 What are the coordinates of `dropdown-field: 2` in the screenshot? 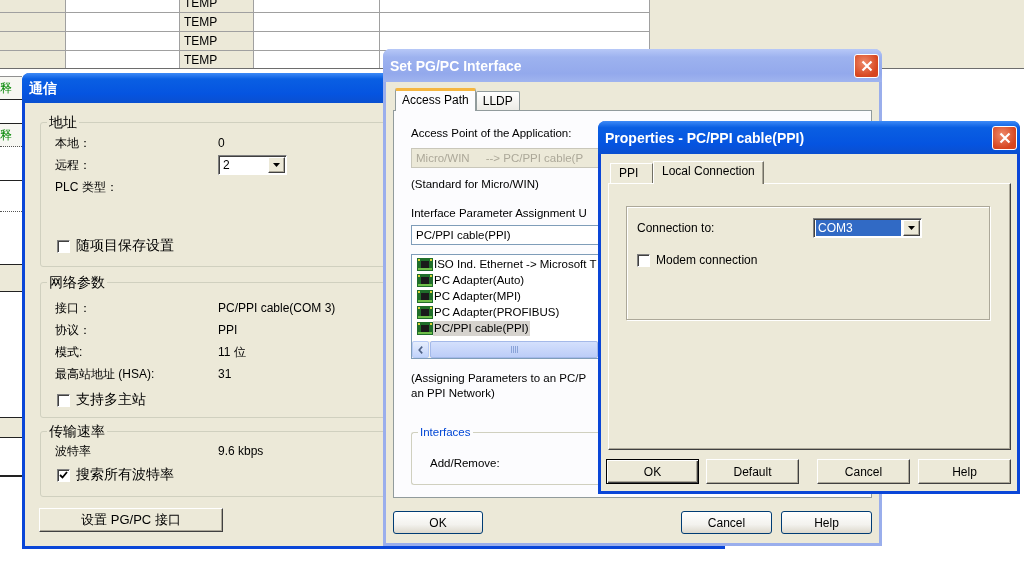 It's located at (252, 165).